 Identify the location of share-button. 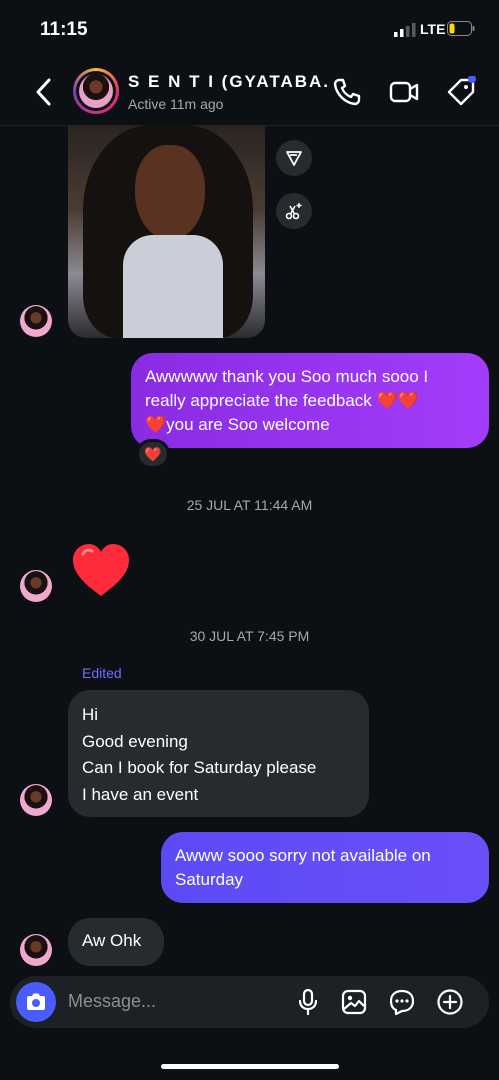
(294, 158).